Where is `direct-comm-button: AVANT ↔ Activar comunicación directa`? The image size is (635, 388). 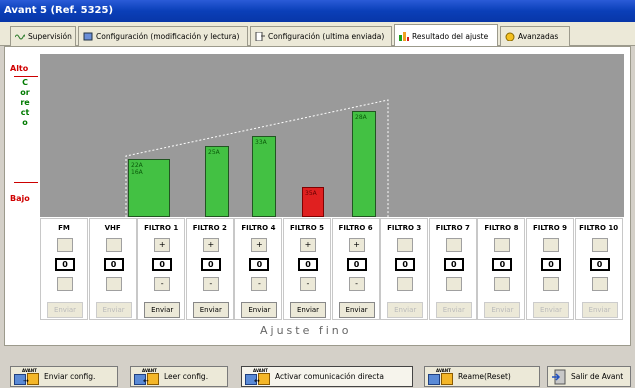 direct-comm-button: AVANT ↔ Activar comunicación directa is located at coordinates (327, 376).